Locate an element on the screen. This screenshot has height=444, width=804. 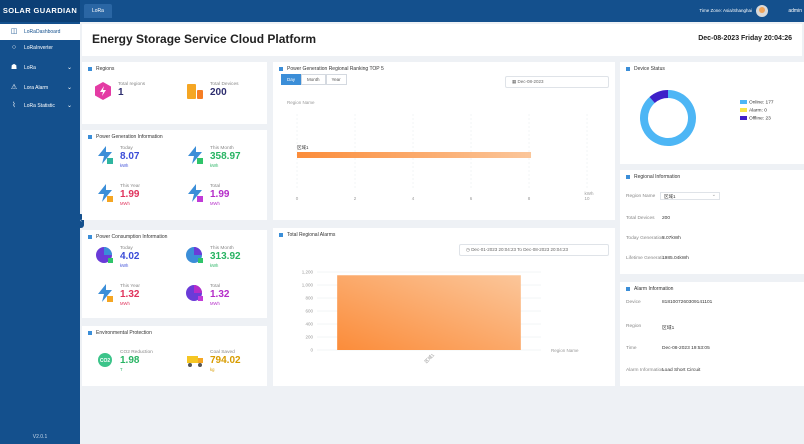
co2-icon: CO2 is located at coordinates (105, 360).